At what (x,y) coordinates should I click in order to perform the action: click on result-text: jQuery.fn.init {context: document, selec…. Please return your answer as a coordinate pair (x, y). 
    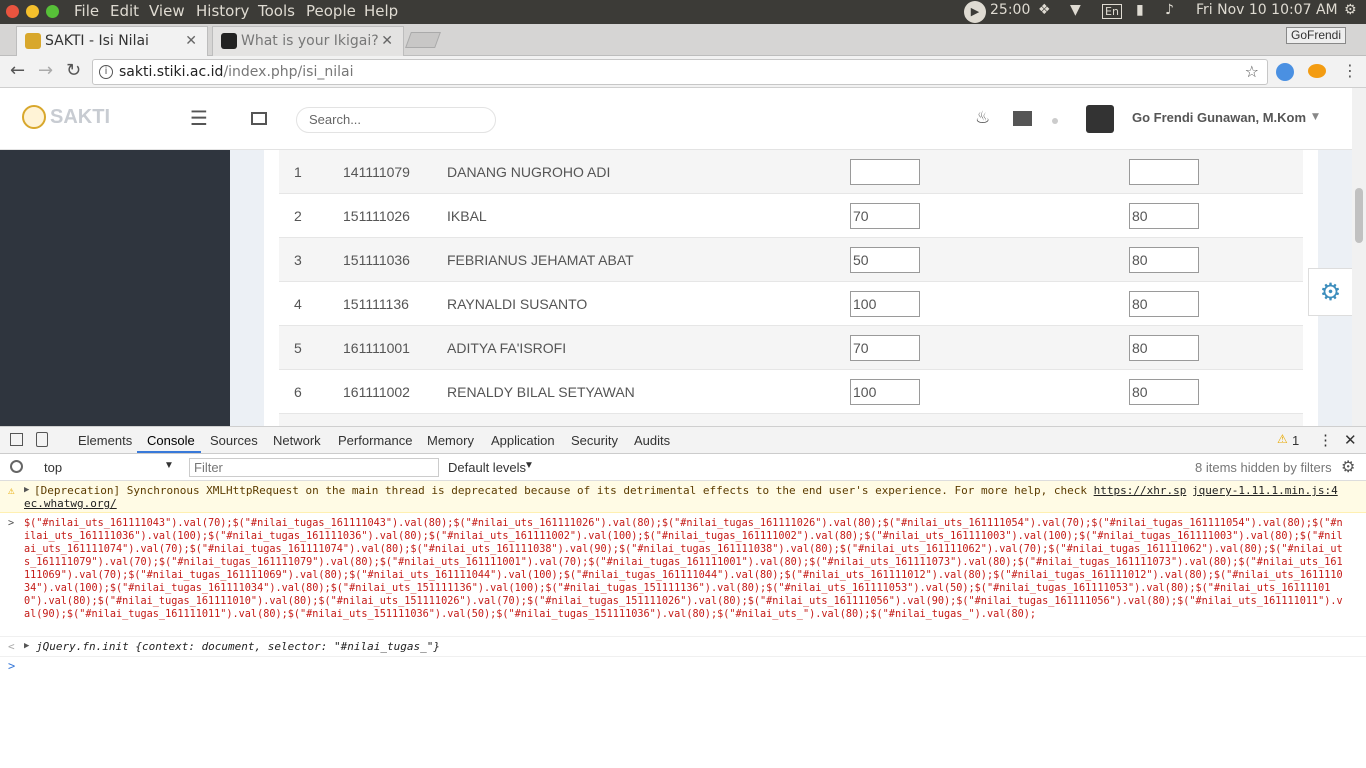
    Looking at the image, I should click on (232, 646).